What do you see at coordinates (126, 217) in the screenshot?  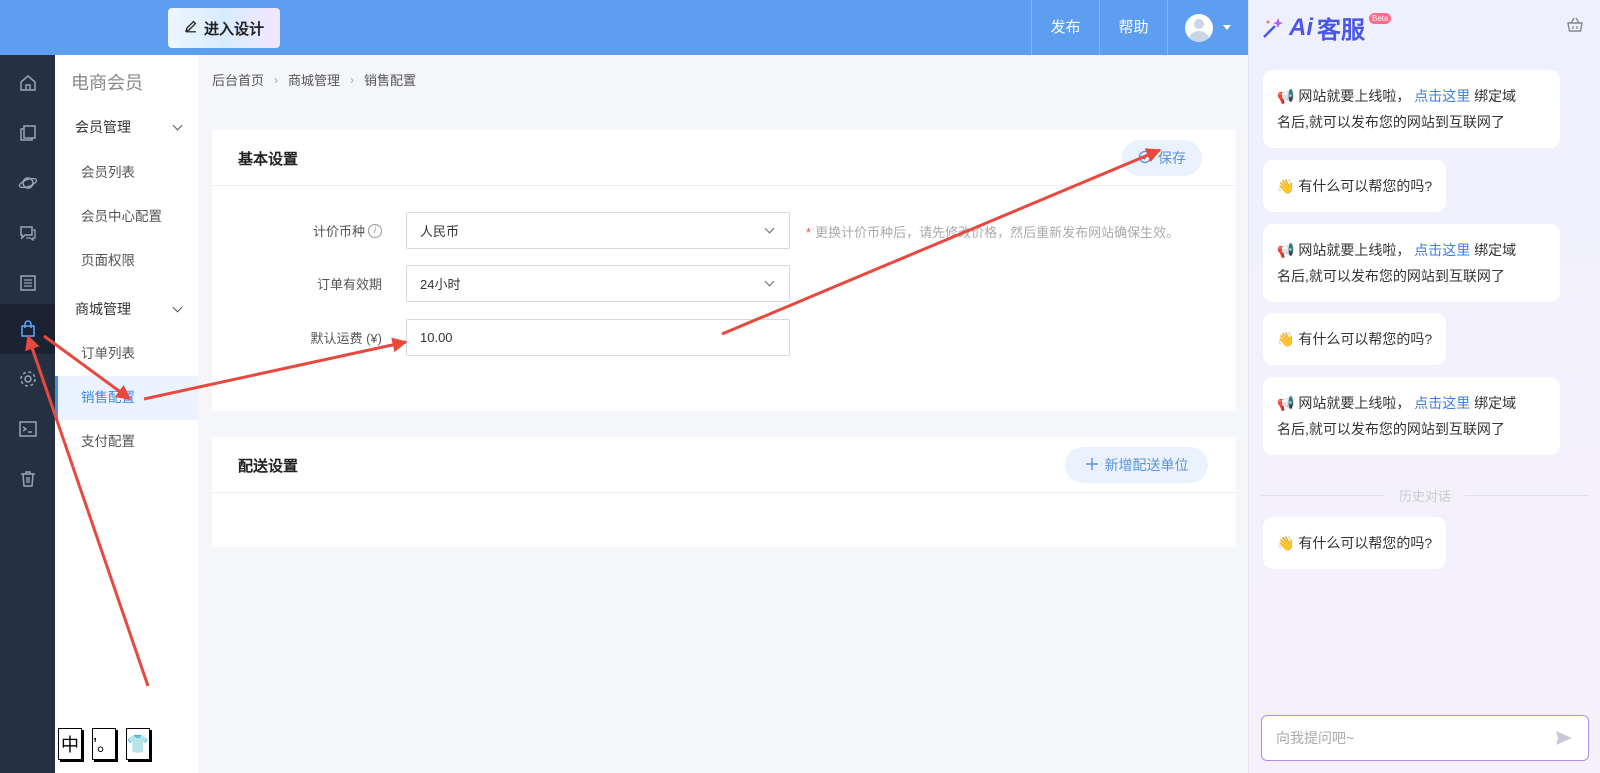 I see `sidebar-item-member-center: 会员中心配置` at bounding box center [126, 217].